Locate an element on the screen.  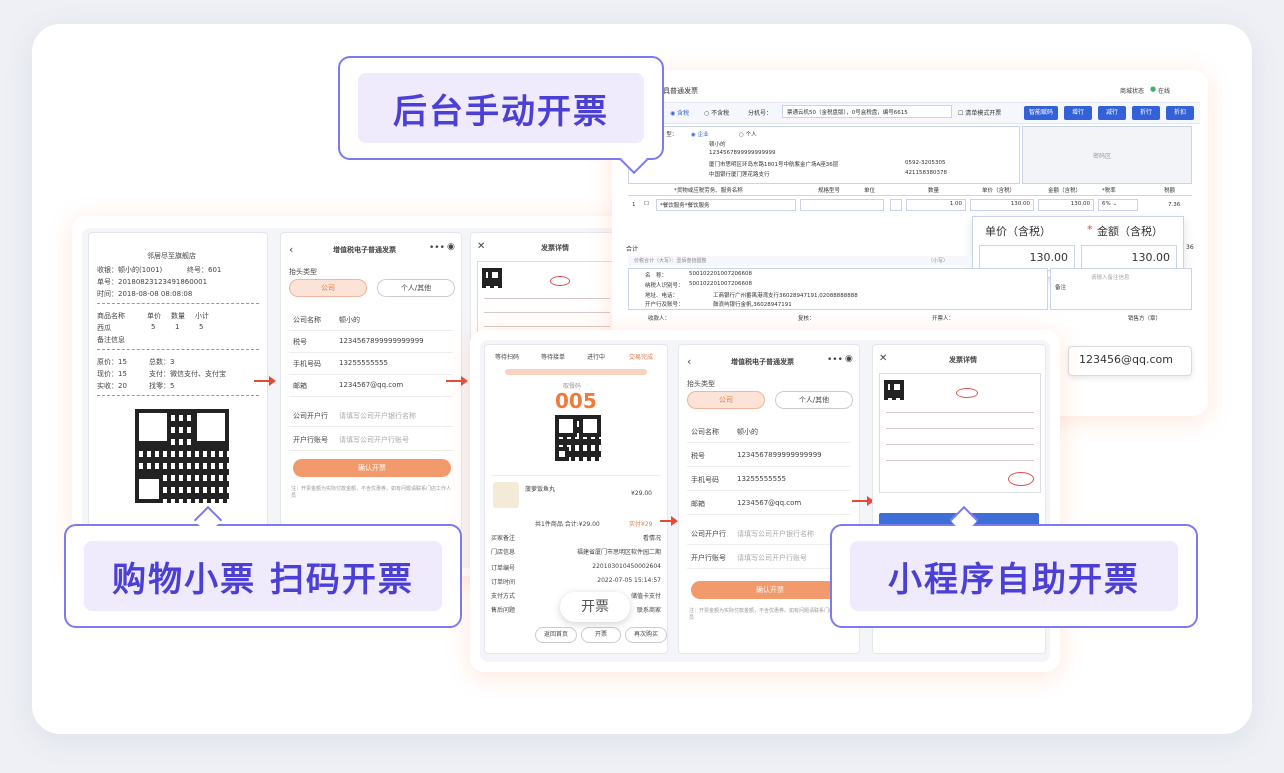
step-1: 等待扫码 is located at coordinates (507, 357).